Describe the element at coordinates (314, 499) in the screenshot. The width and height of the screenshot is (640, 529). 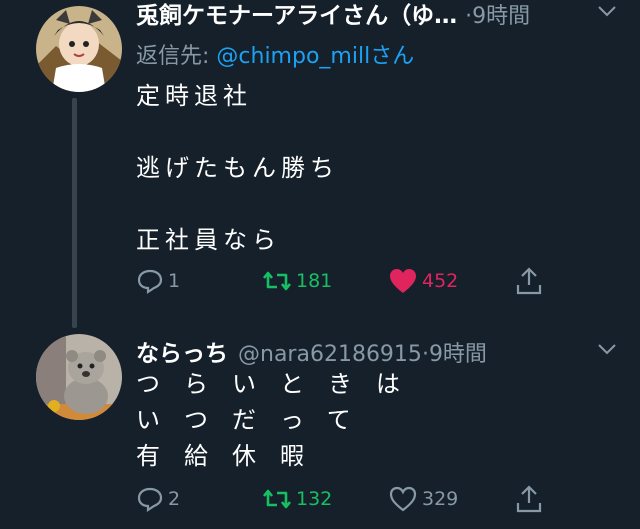
I see `retweet-count: 132` at that location.